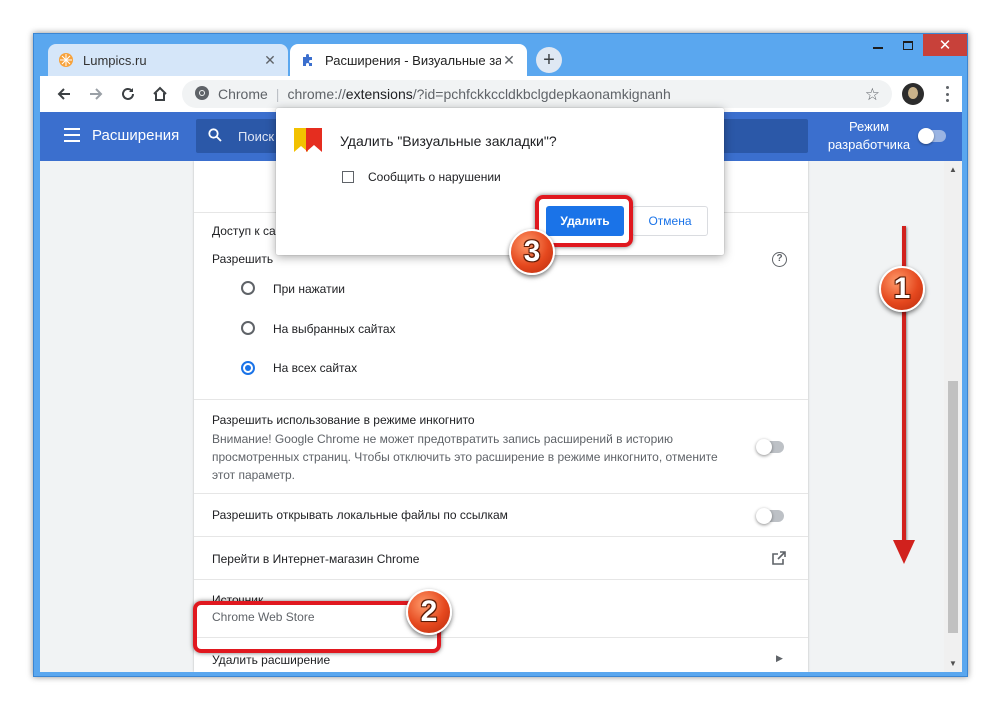 The image size is (1000, 710). What do you see at coordinates (308, 140) in the screenshot?
I see `visual-bookmarks-logo-icon` at bounding box center [308, 140].